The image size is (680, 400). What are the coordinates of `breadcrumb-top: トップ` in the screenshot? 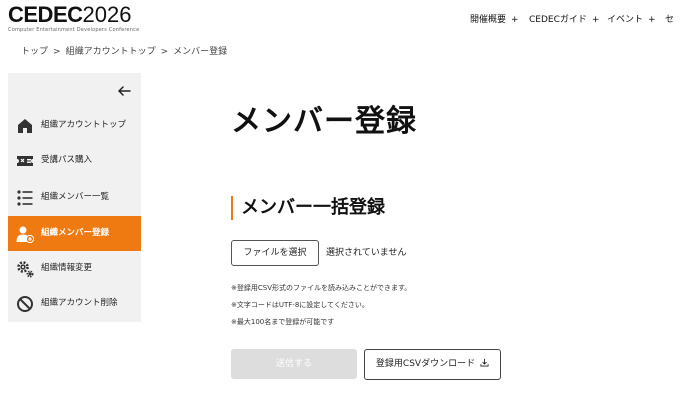 It's located at (34, 52).